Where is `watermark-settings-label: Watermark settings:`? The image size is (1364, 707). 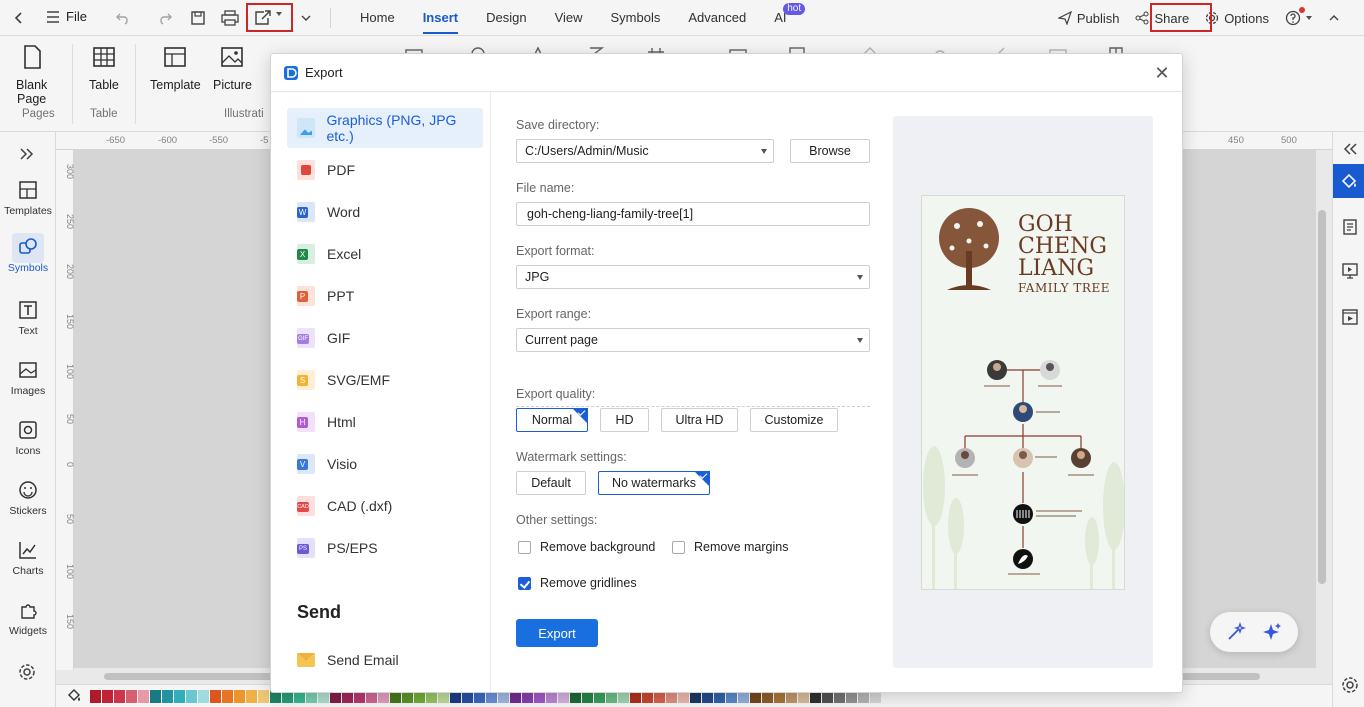 watermark-settings-label: Watermark settings: is located at coordinates (571, 457).